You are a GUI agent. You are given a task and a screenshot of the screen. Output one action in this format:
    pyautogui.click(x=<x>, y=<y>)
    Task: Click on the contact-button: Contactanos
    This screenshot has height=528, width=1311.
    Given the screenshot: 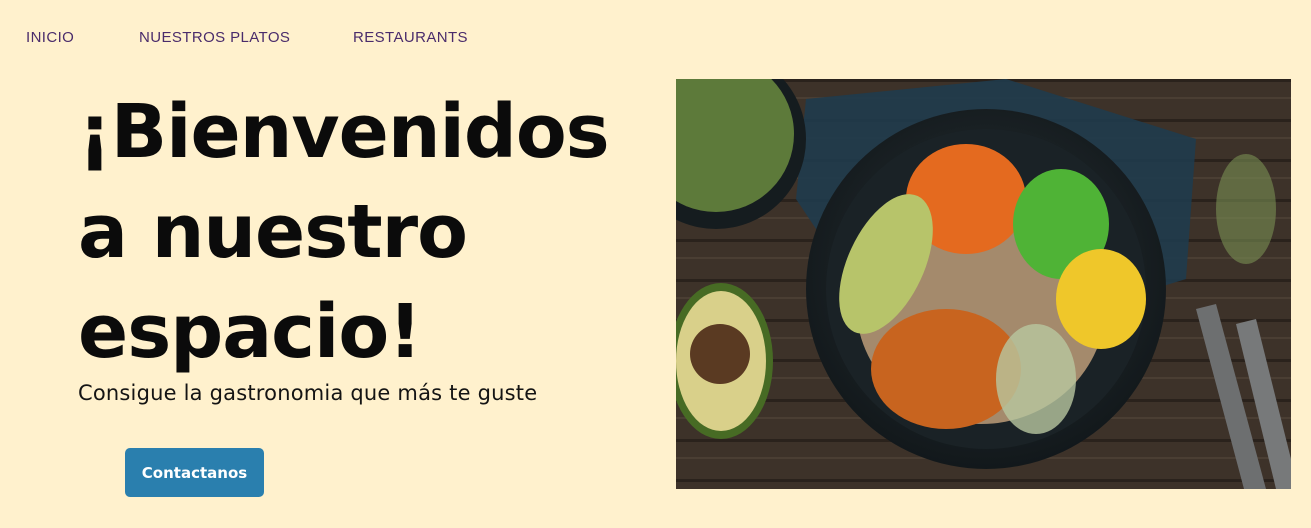 What is the action you would take?
    pyautogui.click(x=194, y=472)
    